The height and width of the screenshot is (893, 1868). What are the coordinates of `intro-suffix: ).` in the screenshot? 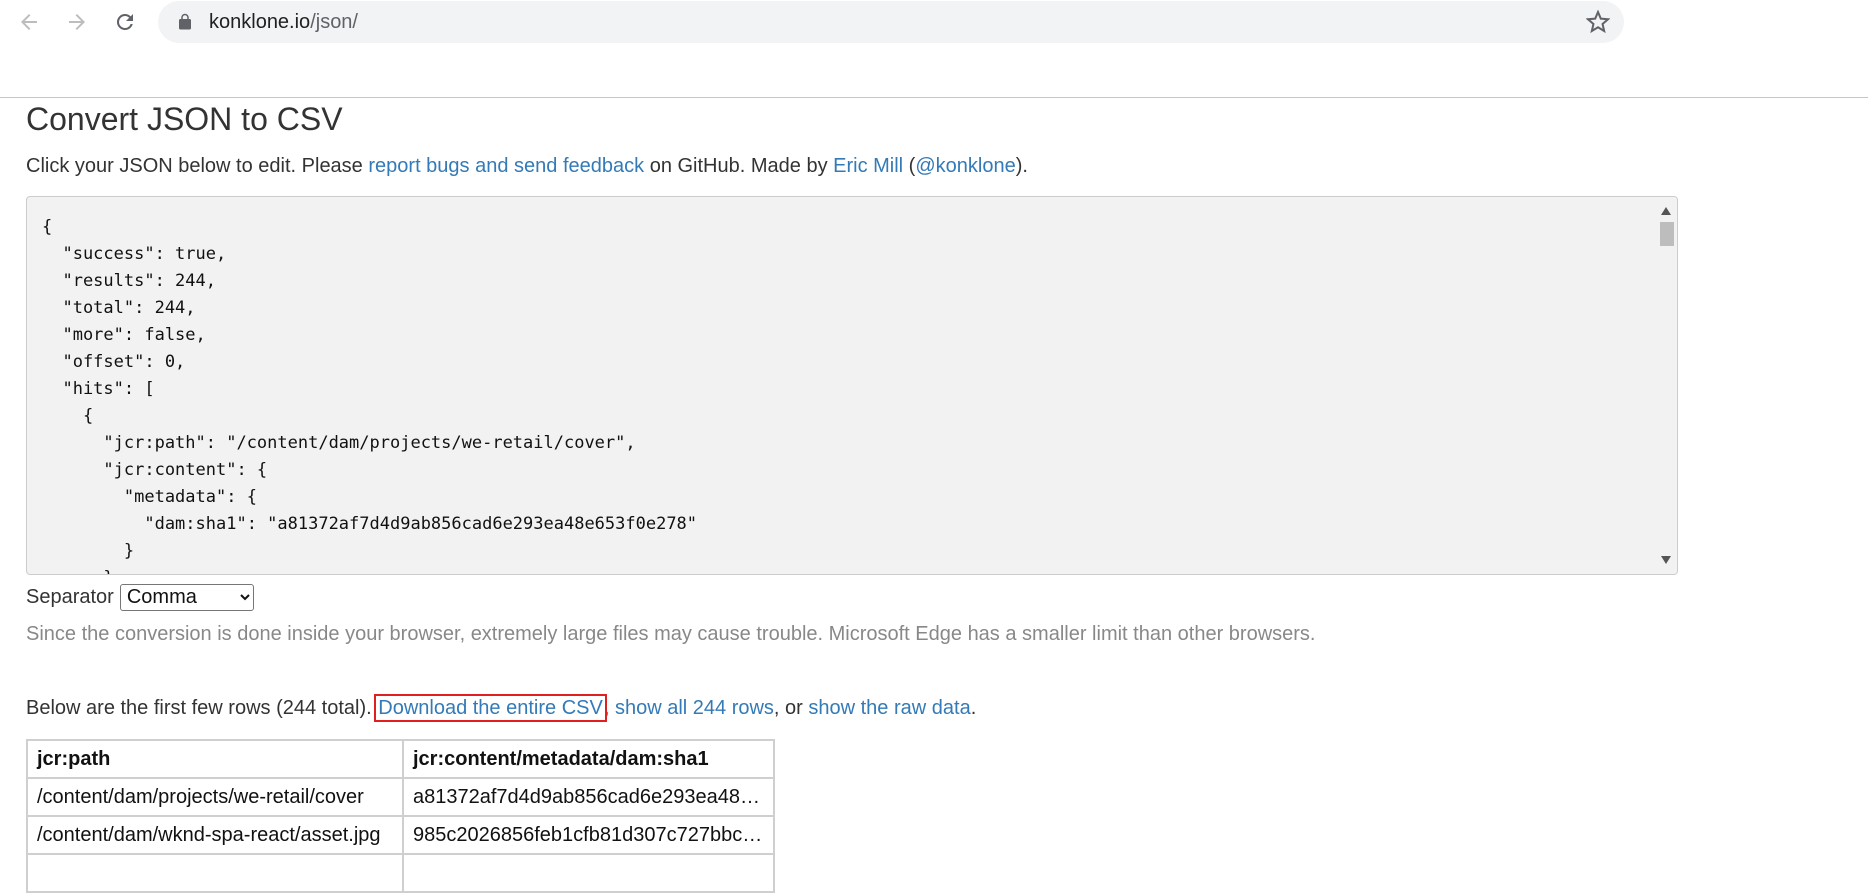 It's located at (1021, 166).